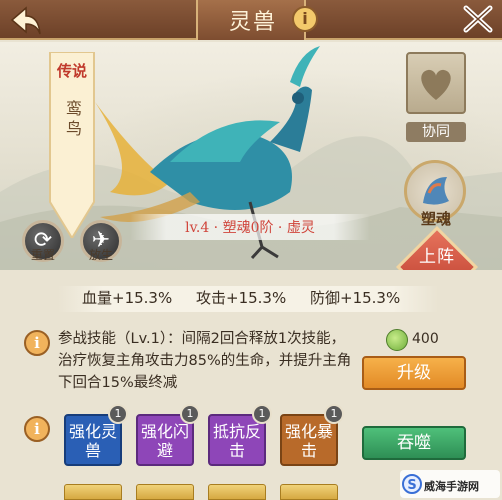 This screenshot has height=500, width=502. I want to click on stat-defense: 防御+15.3%, so click(355, 298).